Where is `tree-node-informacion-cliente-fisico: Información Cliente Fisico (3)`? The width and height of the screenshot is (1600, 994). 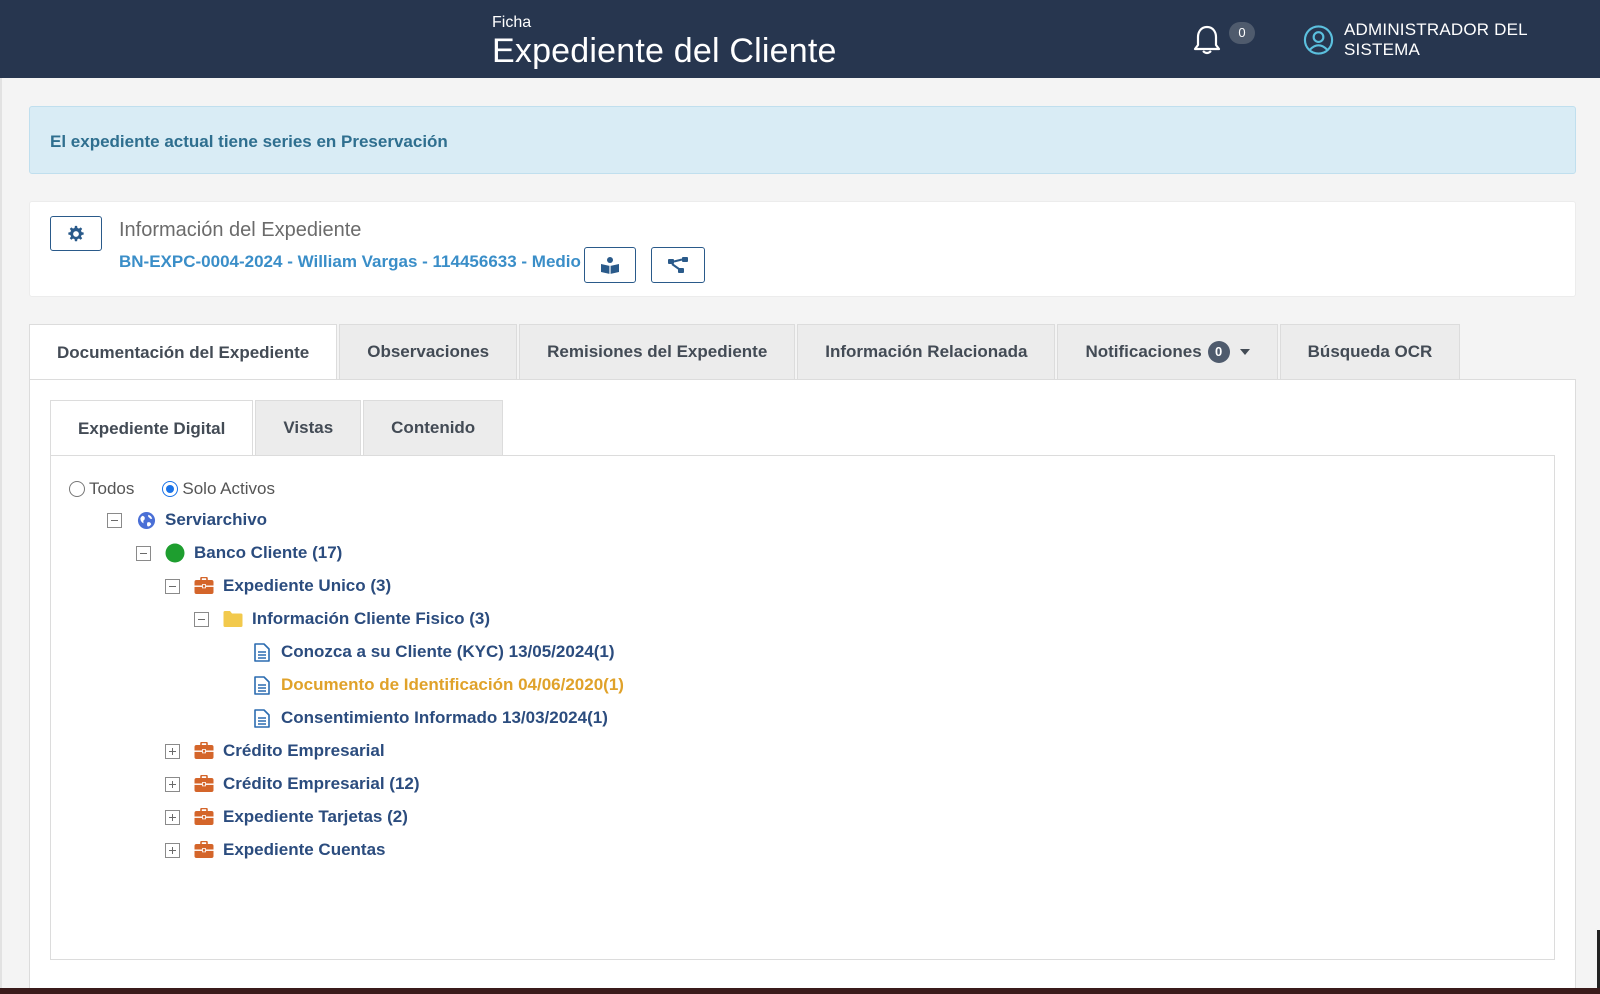 tree-node-informacion-cliente-fisico: Información Cliente Fisico (3) is located at coordinates (342, 619).